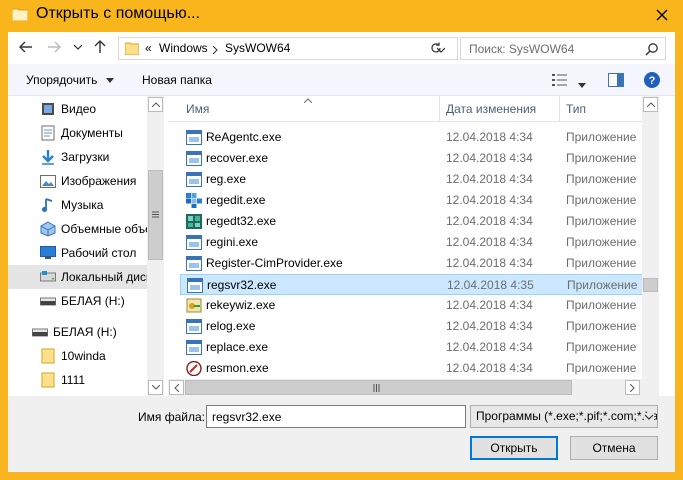  What do you see at coordinates (99, 253) in the screenshot?
I see `sidebar-item-label: Рабочий стол` at bounding box center [99, 253].